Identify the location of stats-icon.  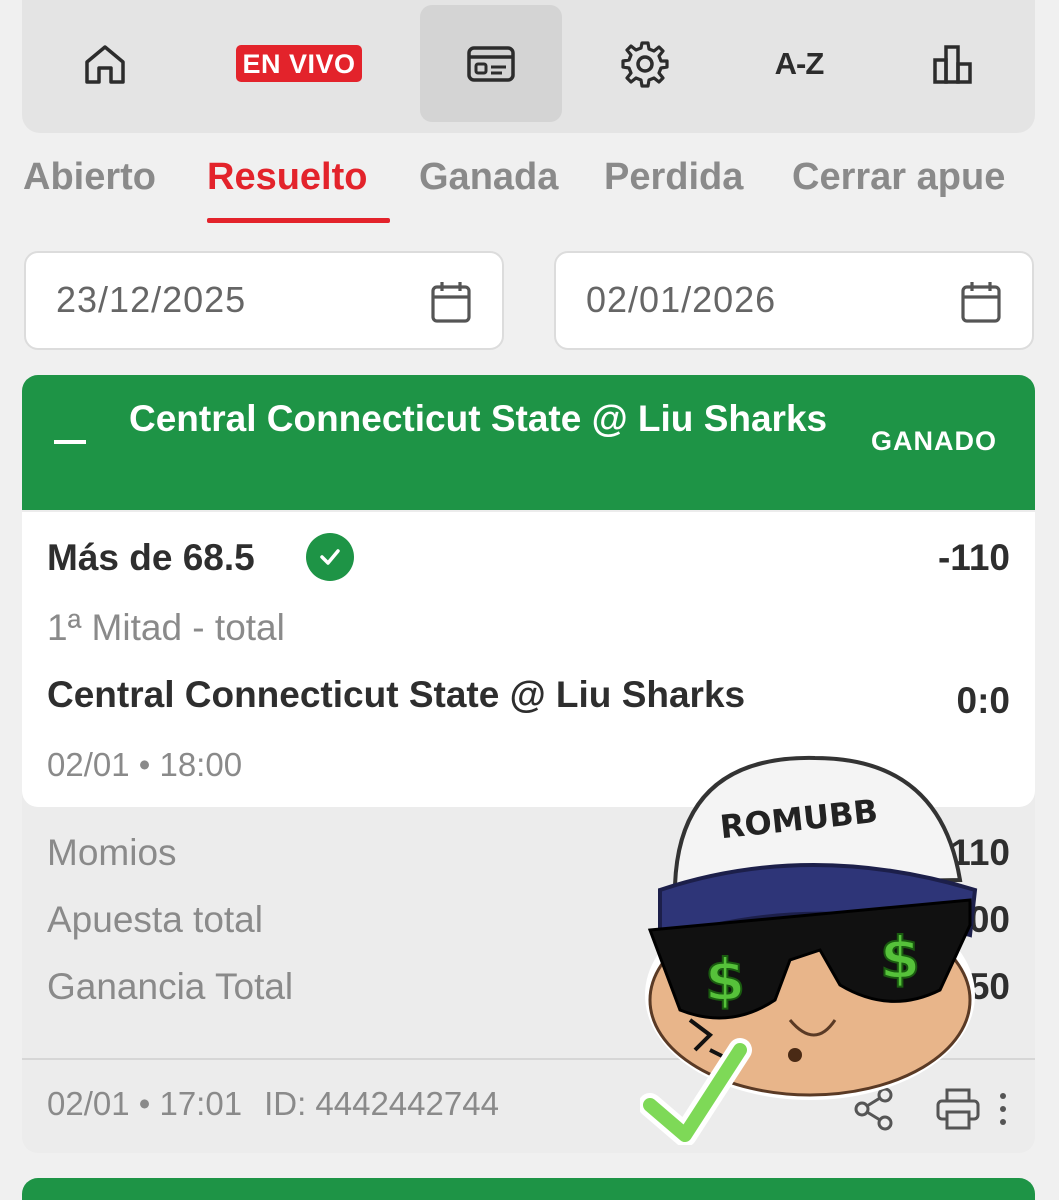
(952, 64).